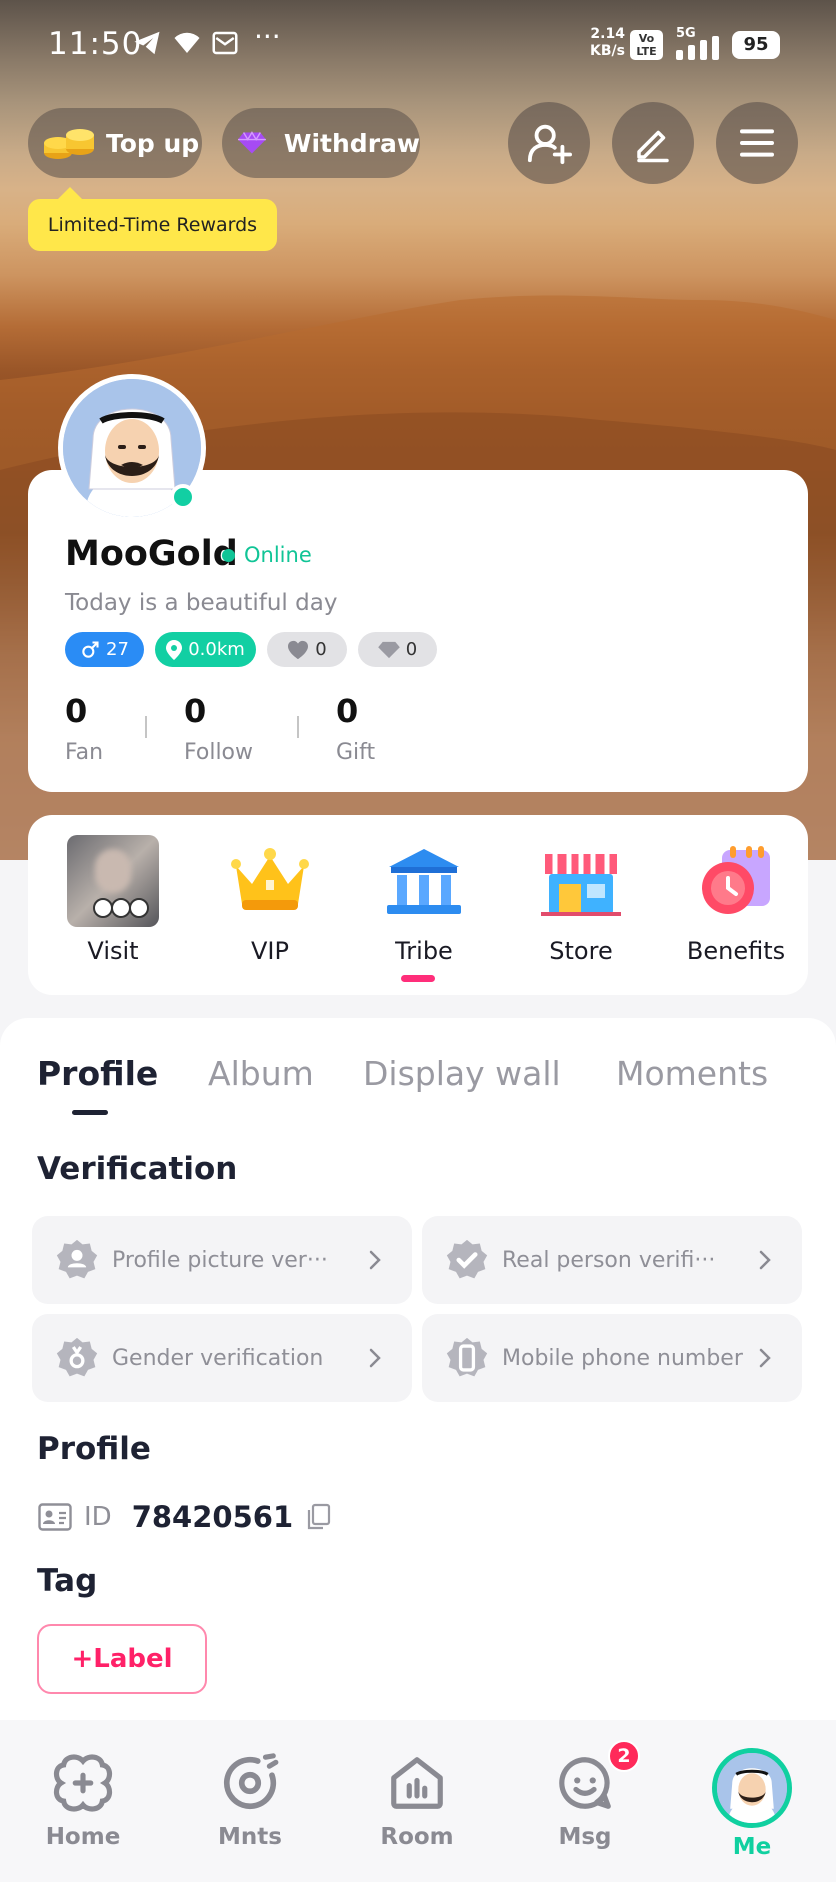 This screenshot has height=1882, width=836. Describe the element at coordinates (388, 649) in the screenshot. I see `gray-diamond-icon` at that location.